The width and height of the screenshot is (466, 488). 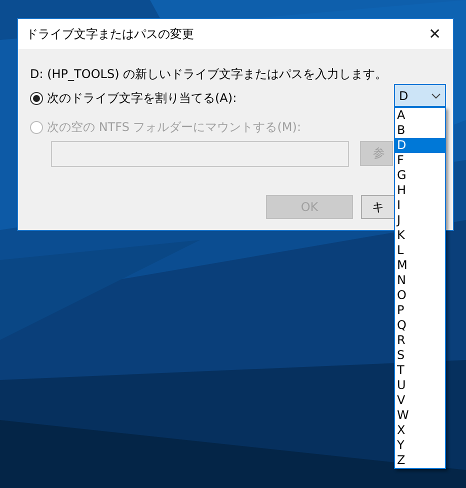 I want to click on list-item: F, so click(x=420, y=160).